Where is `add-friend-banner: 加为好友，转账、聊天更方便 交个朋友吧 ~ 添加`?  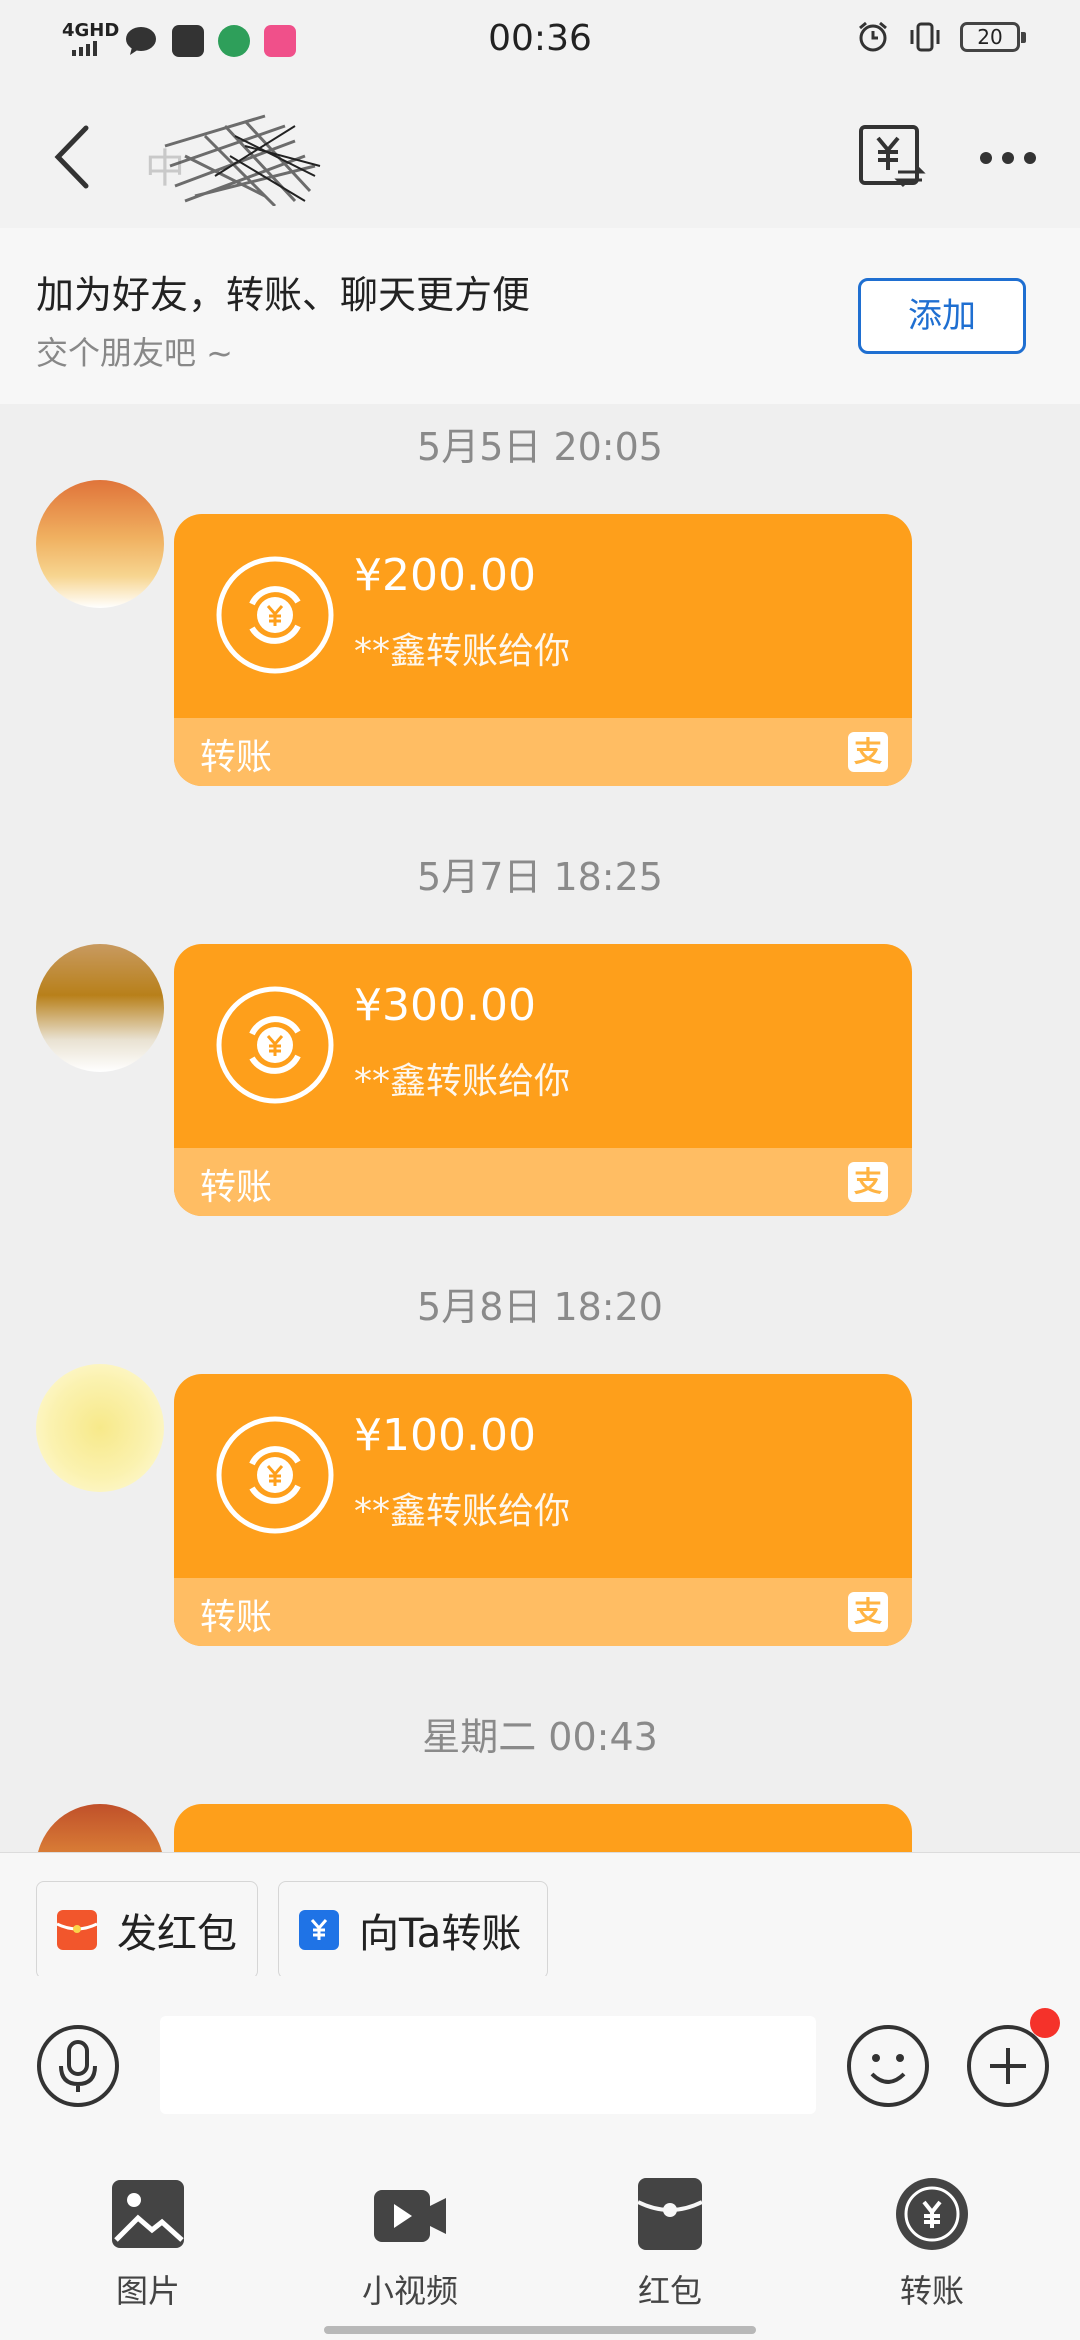
add-friend-banner: 加为好友，转账、聊天更方便 交个朋友吧 ~ 添加 is located at coordinates (540, 316).